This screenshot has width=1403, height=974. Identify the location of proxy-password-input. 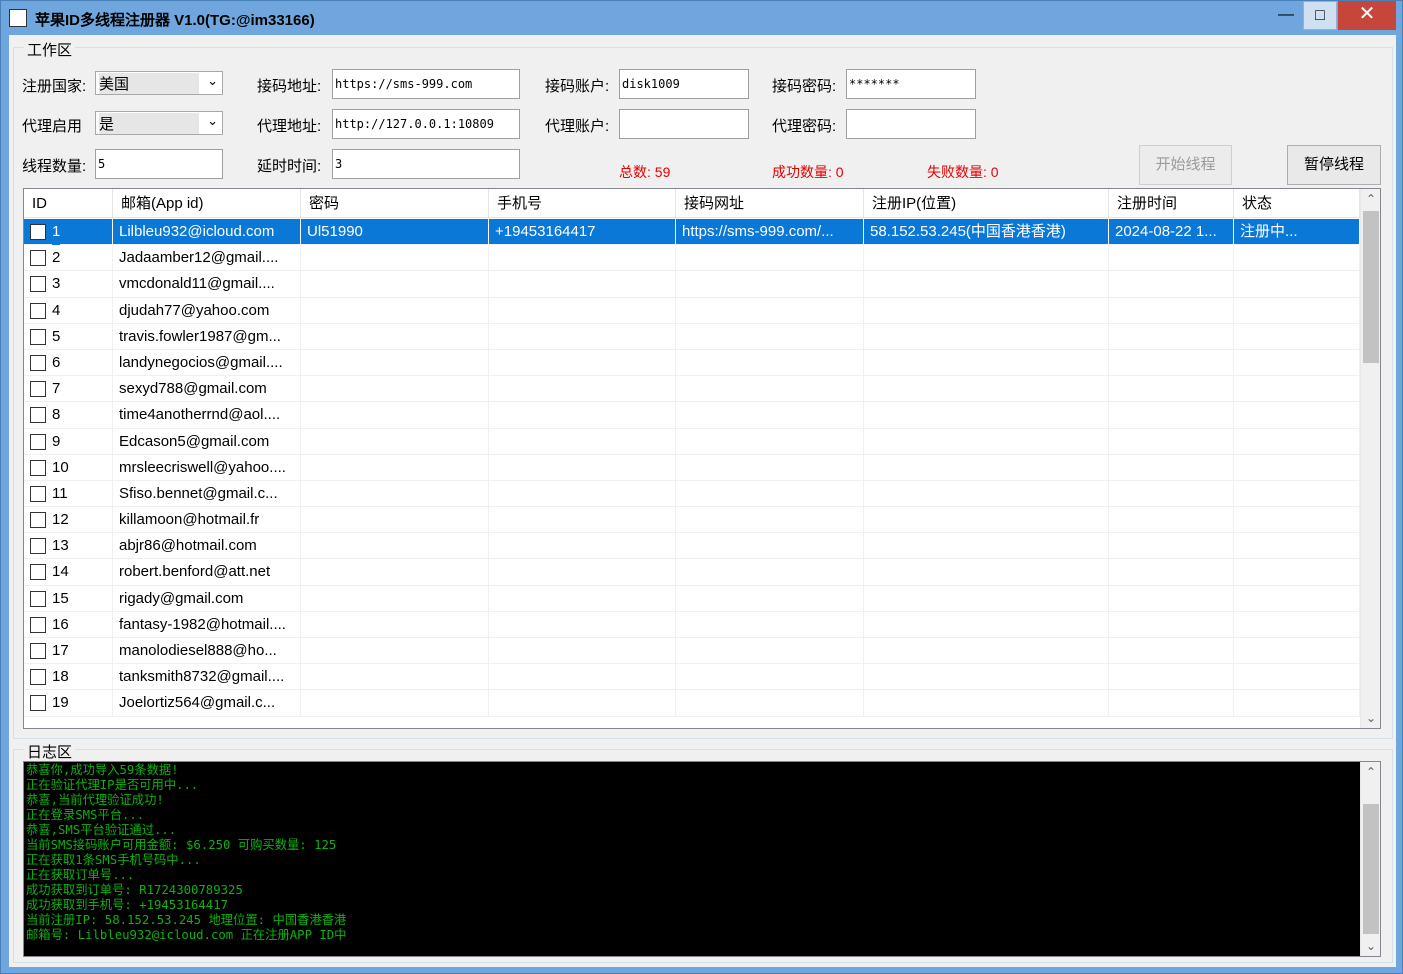
(911, 124).